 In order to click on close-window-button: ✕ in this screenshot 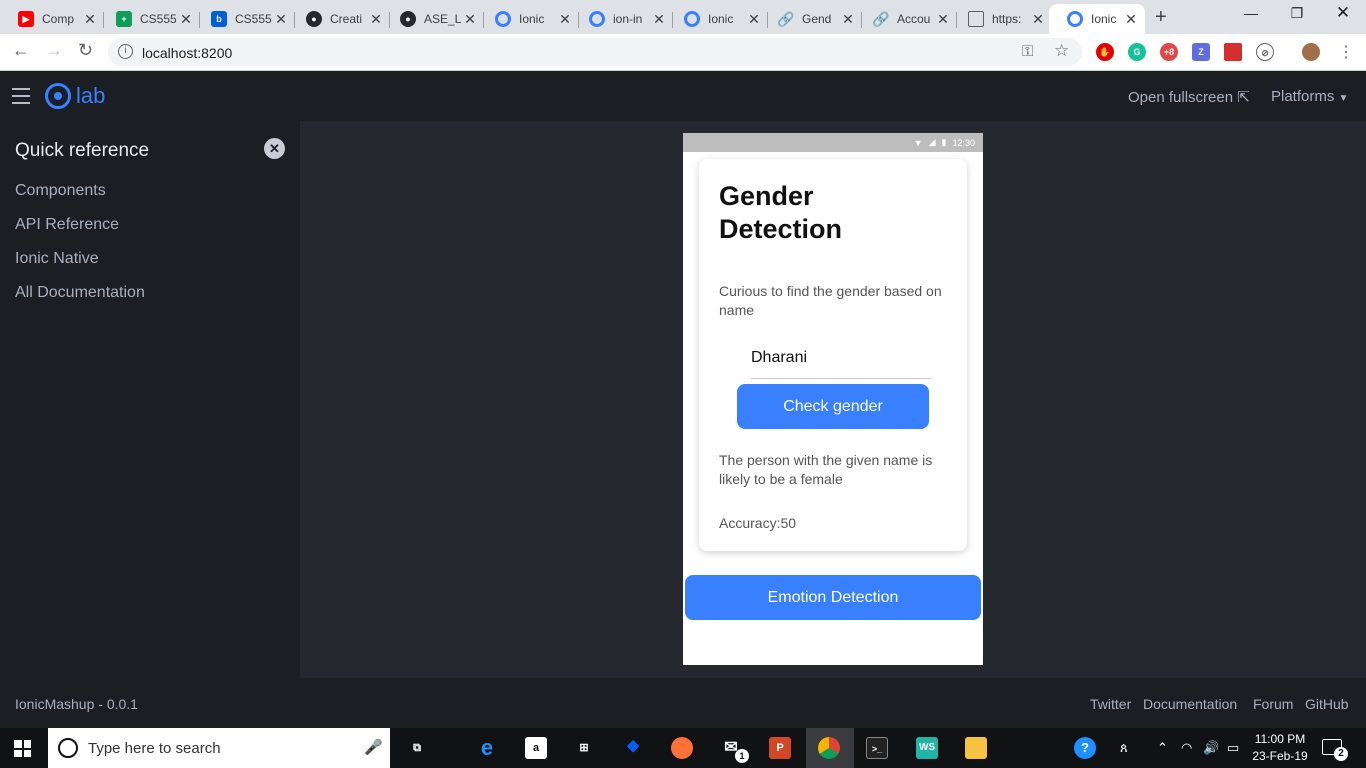, I will do `click(1343, 13)`.